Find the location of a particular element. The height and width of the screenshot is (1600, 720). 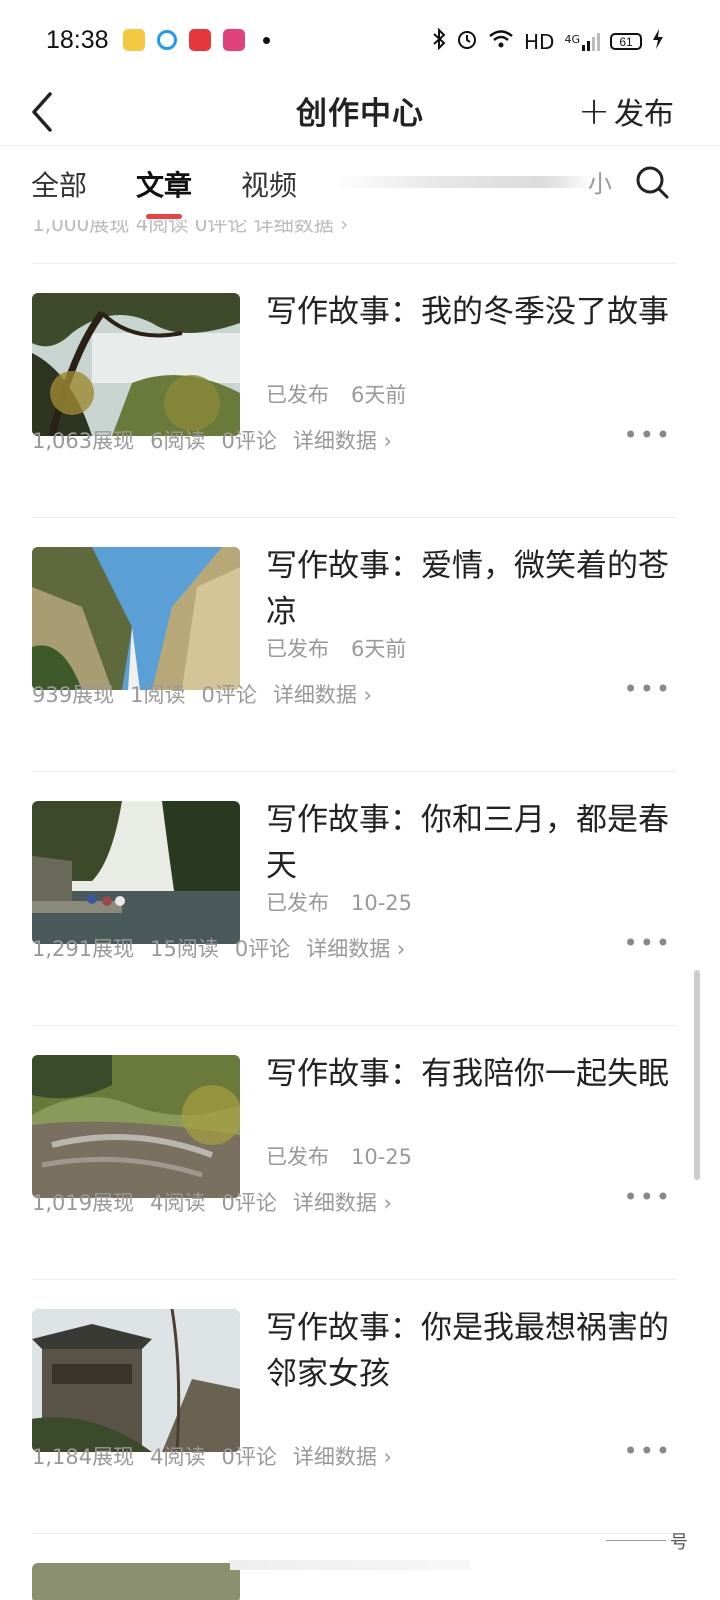

search-button is located at coordinates (652, 184).